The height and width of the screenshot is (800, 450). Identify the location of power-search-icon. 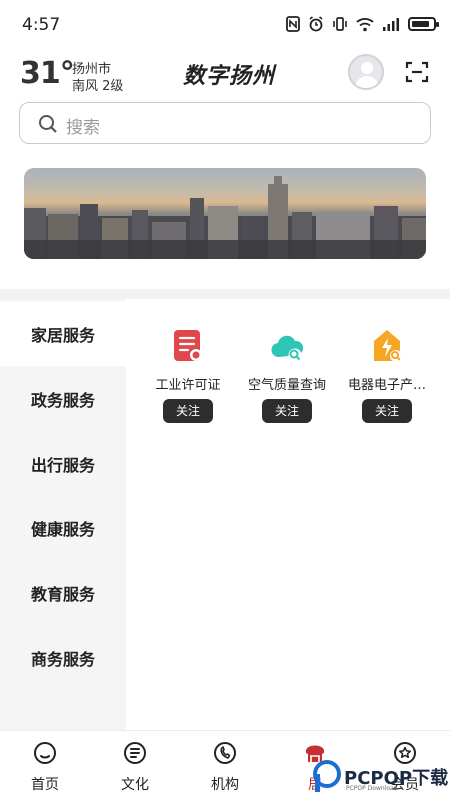
(388, 346).